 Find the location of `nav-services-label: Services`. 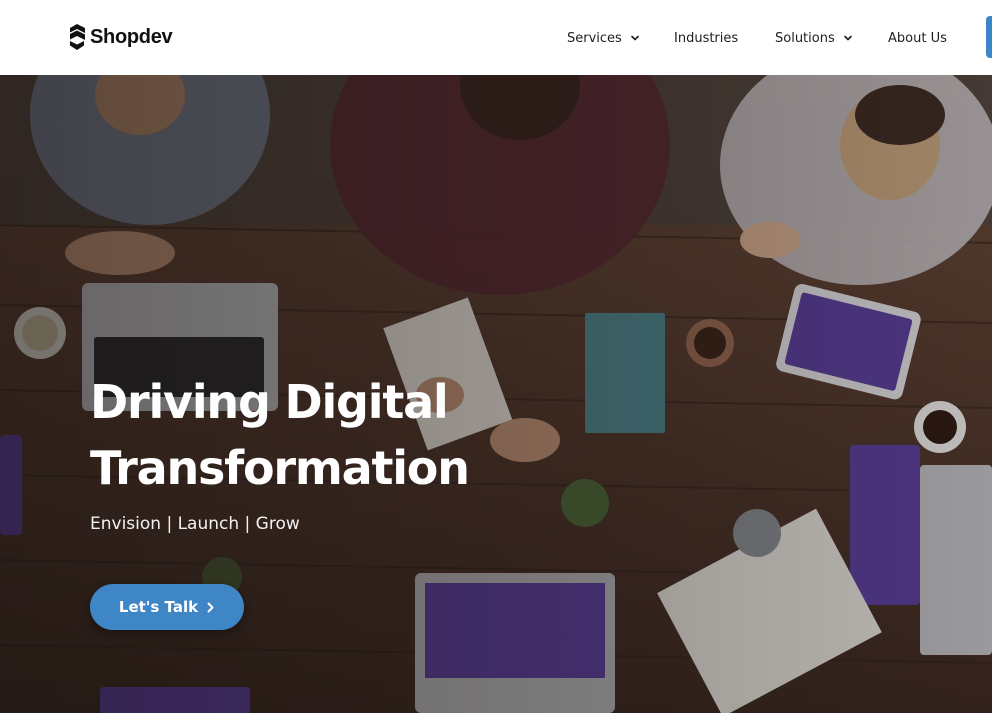

nav-services-label: Services is located at coordinates (594, 38).